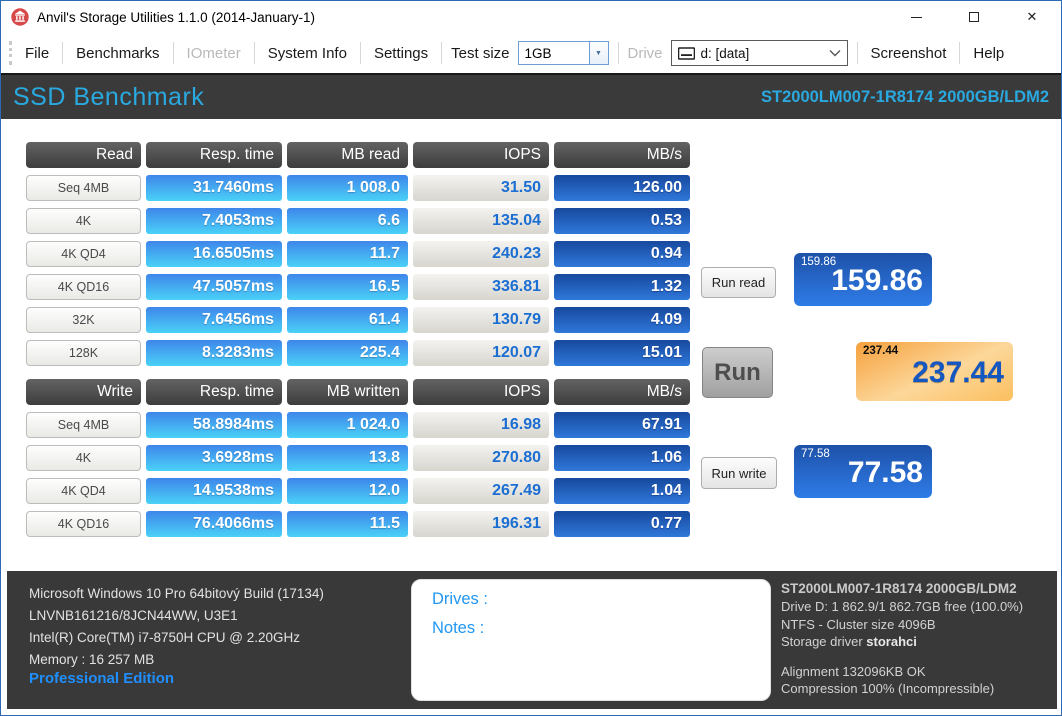 The width and height of the screenshot is (1062, 716). I want to click on mbs-cell: 67.91, so click(622, 425).